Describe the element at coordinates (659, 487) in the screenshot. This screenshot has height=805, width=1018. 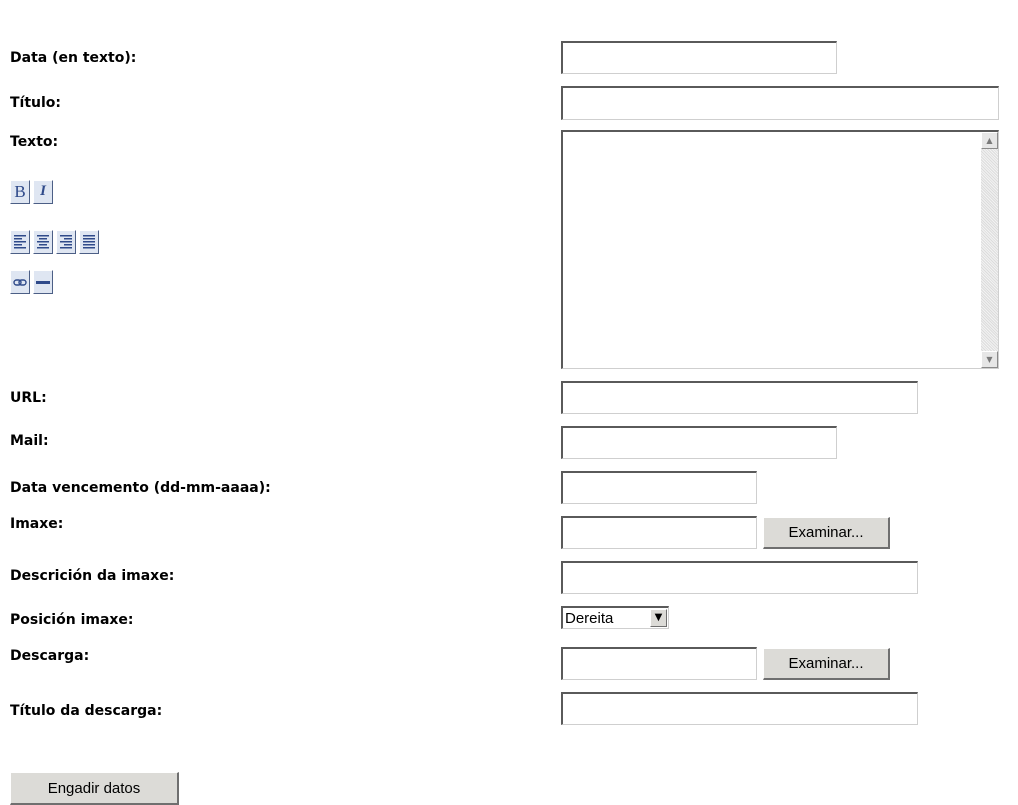
I see `expiry-date-input` at that location.